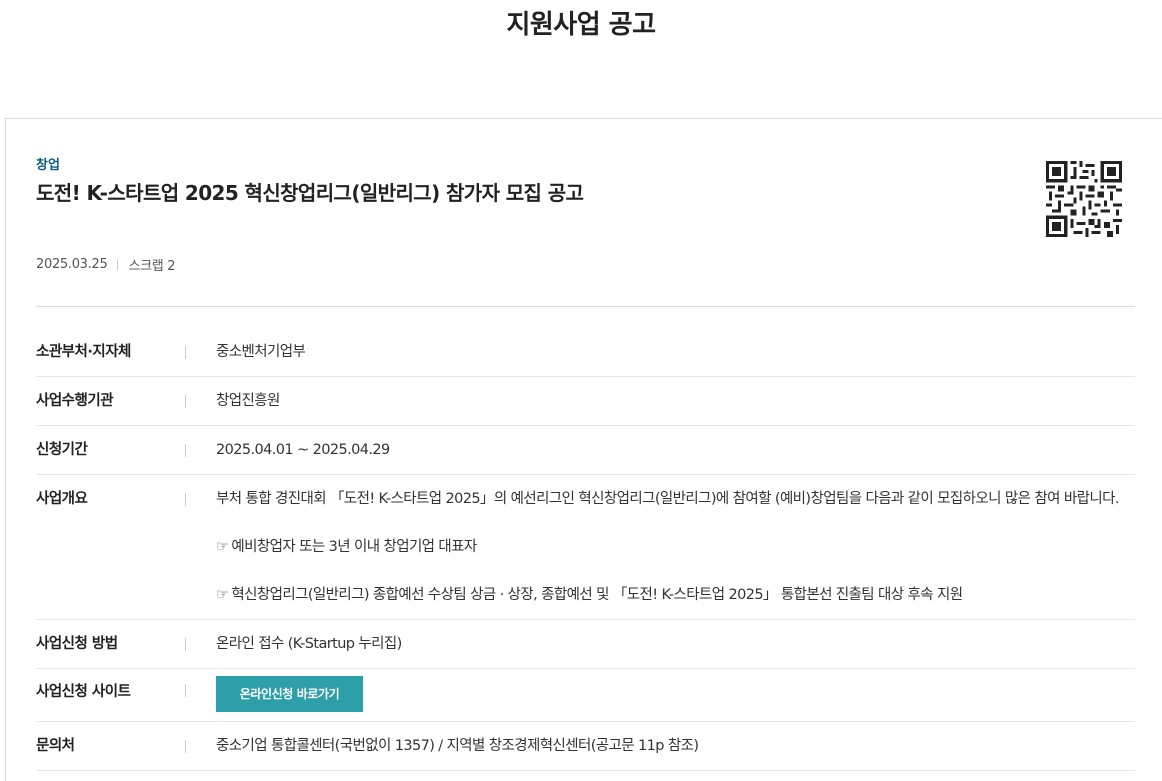 This screenshot has height=781, width=1162. What do you see at coordinates (111, 401) in the screenshot?
I see `agency-label: 사업수행기관` at bounding box center [111, 401].